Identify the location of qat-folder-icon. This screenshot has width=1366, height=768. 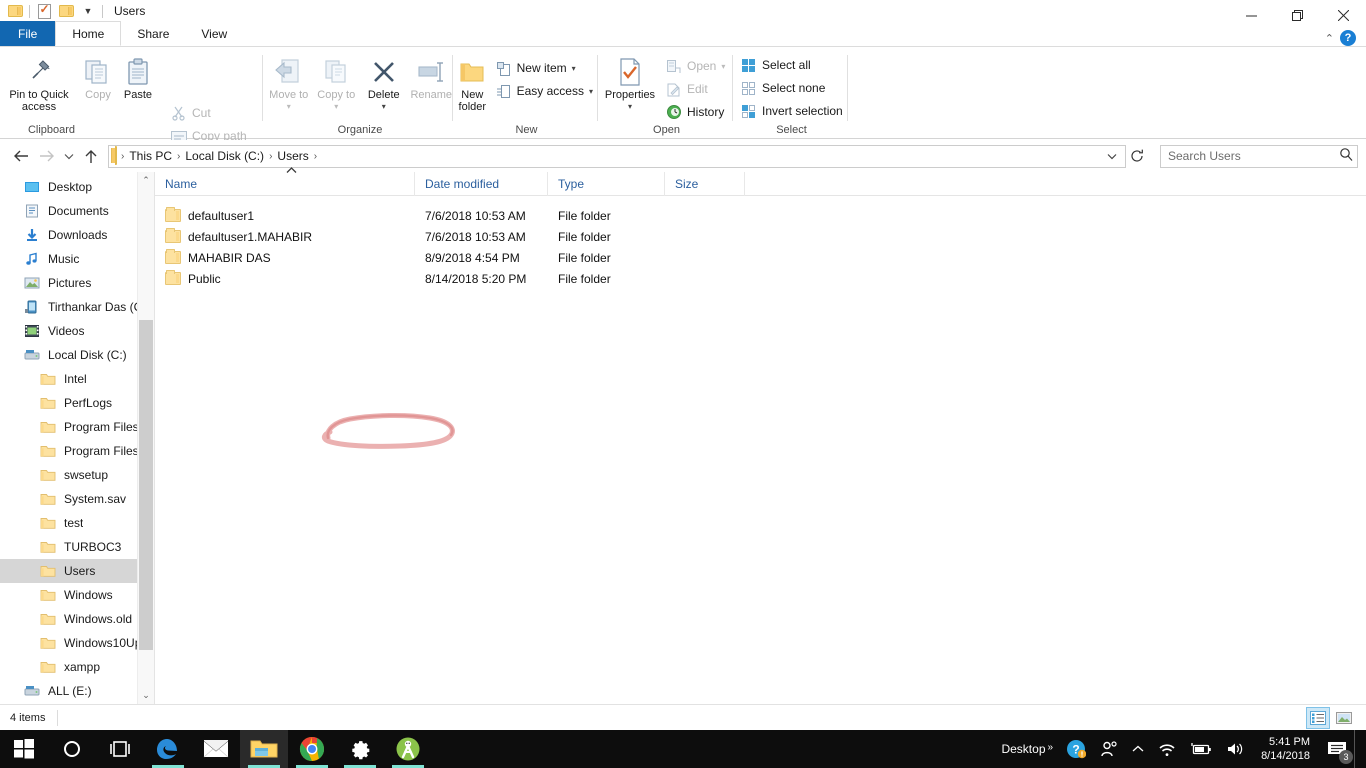
(15, 11).